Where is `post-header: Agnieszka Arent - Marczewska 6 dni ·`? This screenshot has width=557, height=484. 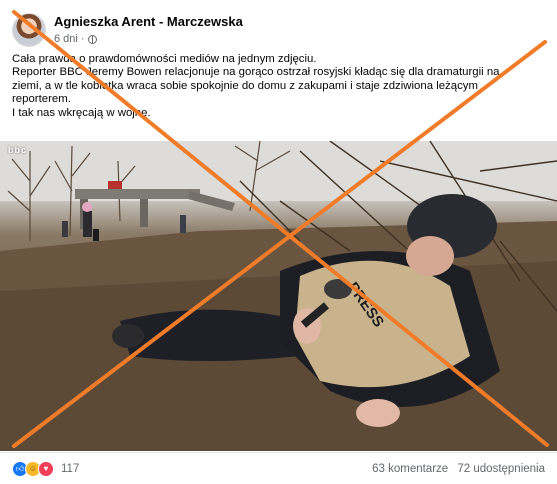
post-header: Agnieszka Arent - Marczewska 6 dni · is located at coordinates (127, 30).